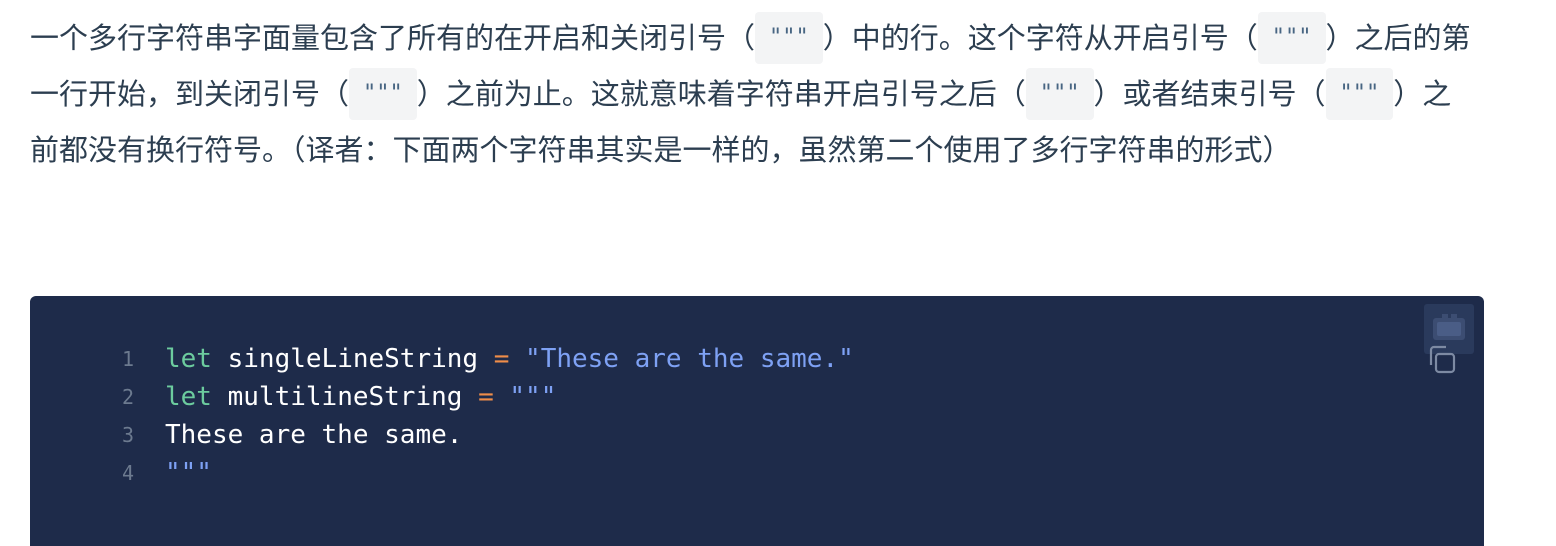  What do you see at coordinates (383, 94) in the screenshot?
I see `inline-code-quotes-3: """` at bounding box center [383, 94].